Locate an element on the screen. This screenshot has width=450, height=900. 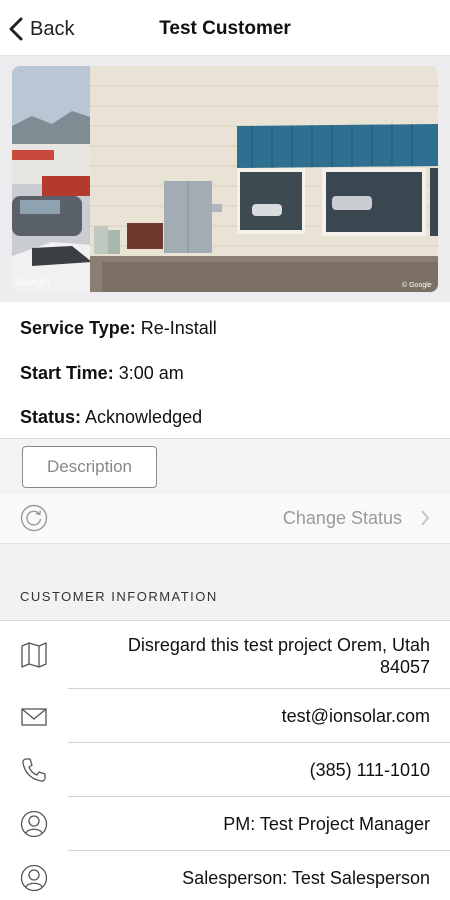
phone-text: (385) 111-1010 is located at coordinates (369, 770).